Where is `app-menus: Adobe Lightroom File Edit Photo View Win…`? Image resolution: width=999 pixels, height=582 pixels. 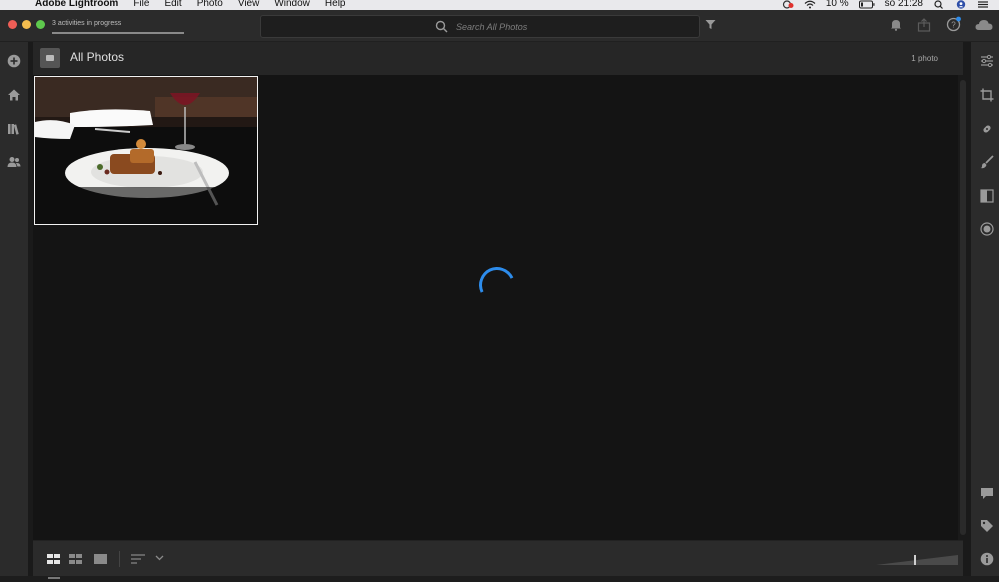
app-menus: Adobe Lightroom File Edit Photo View Win… is located at coordinates (190, 4).